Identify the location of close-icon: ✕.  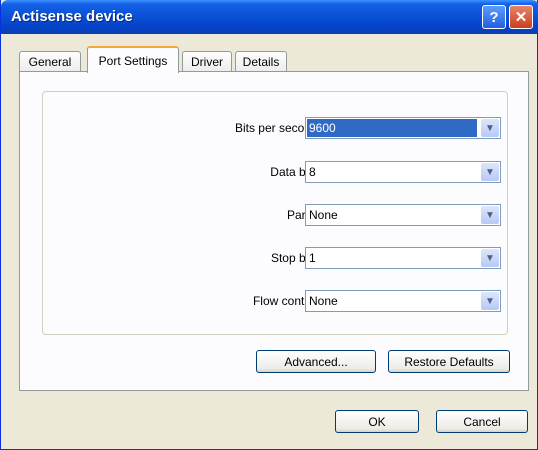
(521, 17).